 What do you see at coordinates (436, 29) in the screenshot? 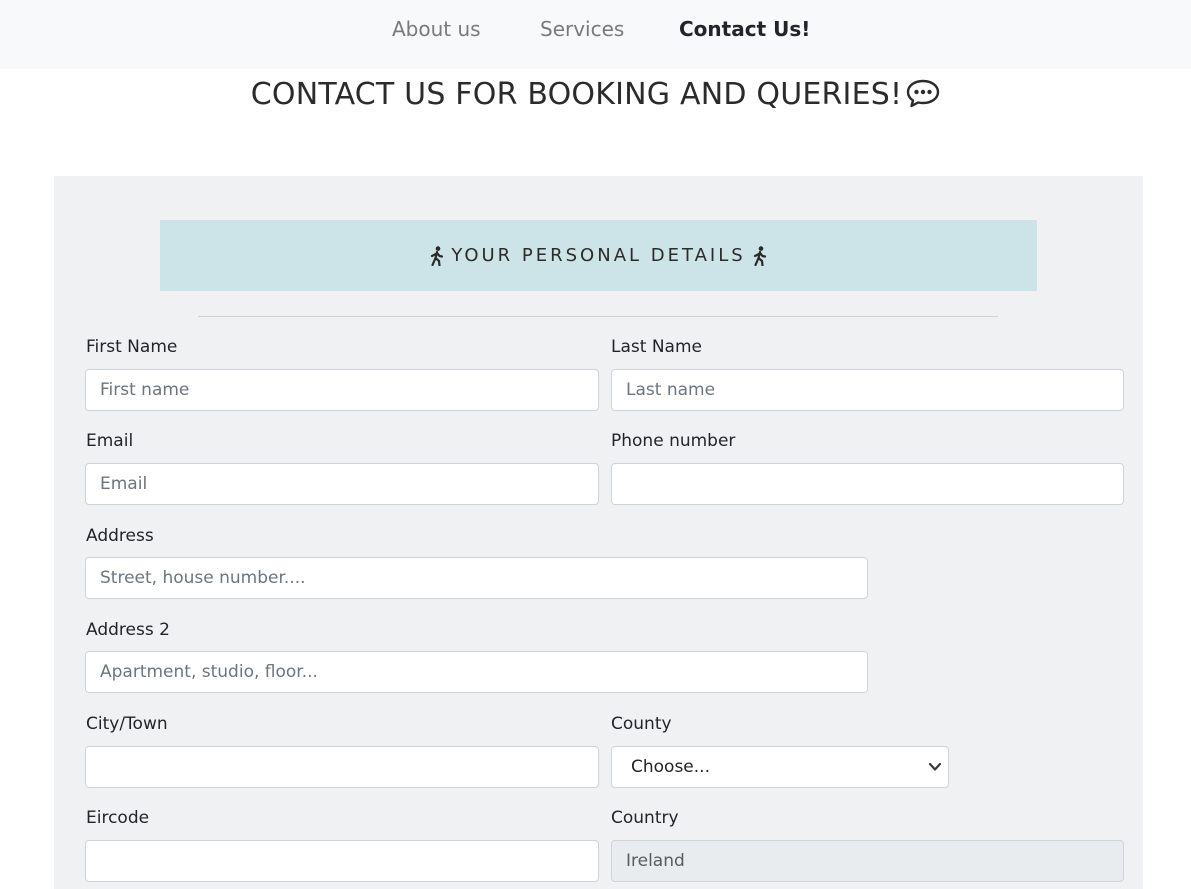
I see `nav-link-about-us: About us` at bounding box center [436, 29].